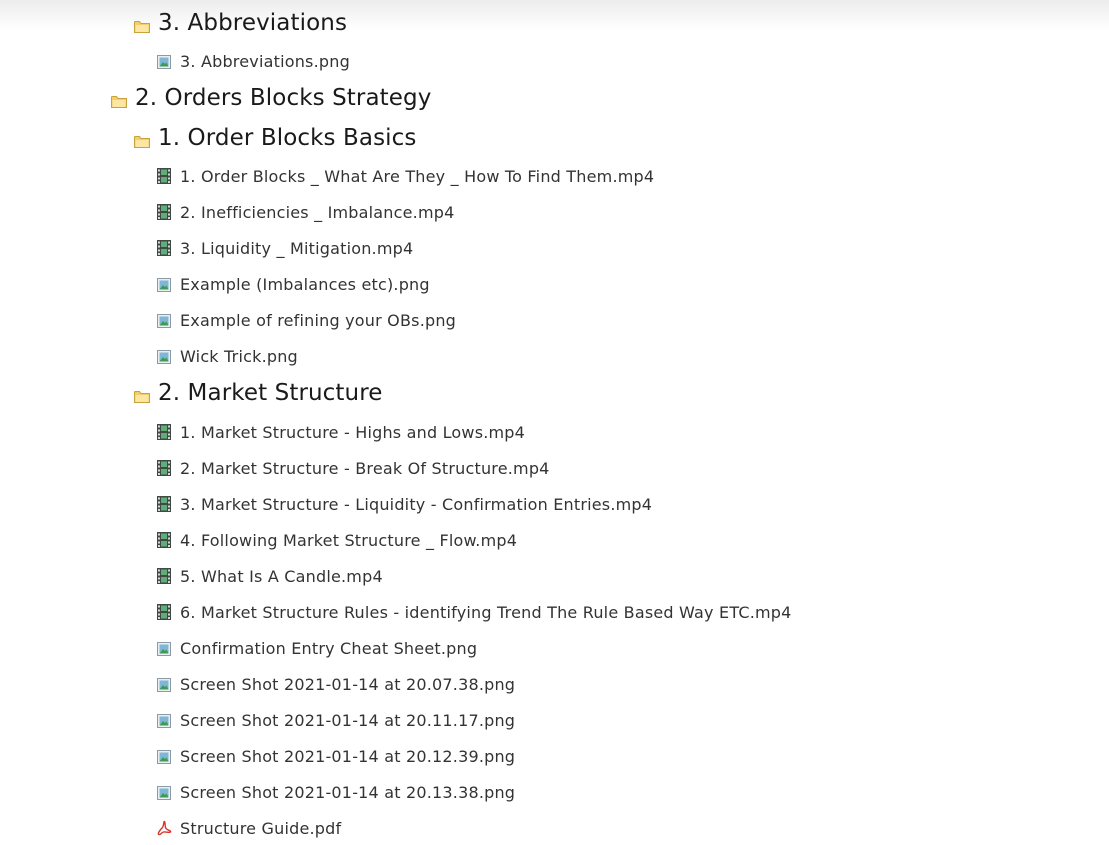 Image resolution: width=1109 pixels, height=845 pixels. I want to click on folder-name: 1. Order Blocks Basics, so click(287, 138).